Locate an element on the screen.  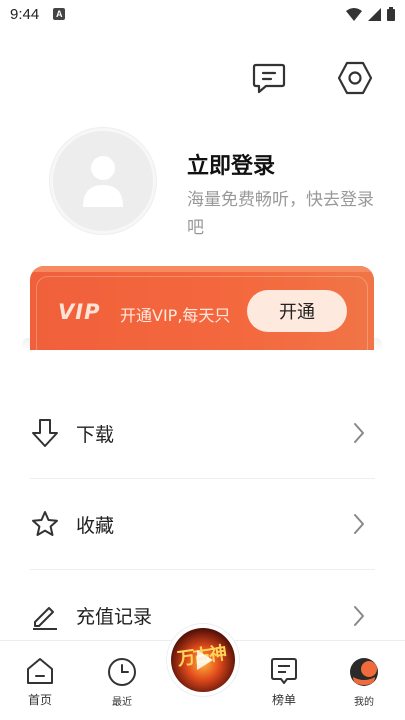
wifi-icon is located at coordinates (354, 14).